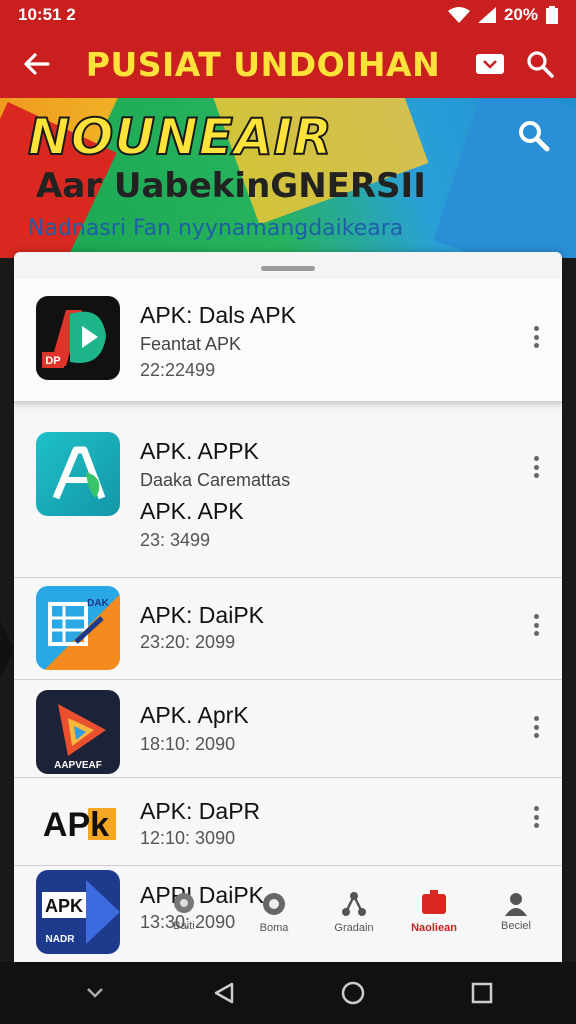 The image size is (576, 1024). I want to click on list-item: AAPVEAF APK. AprK 18:10: 2090, so click(288, 729).